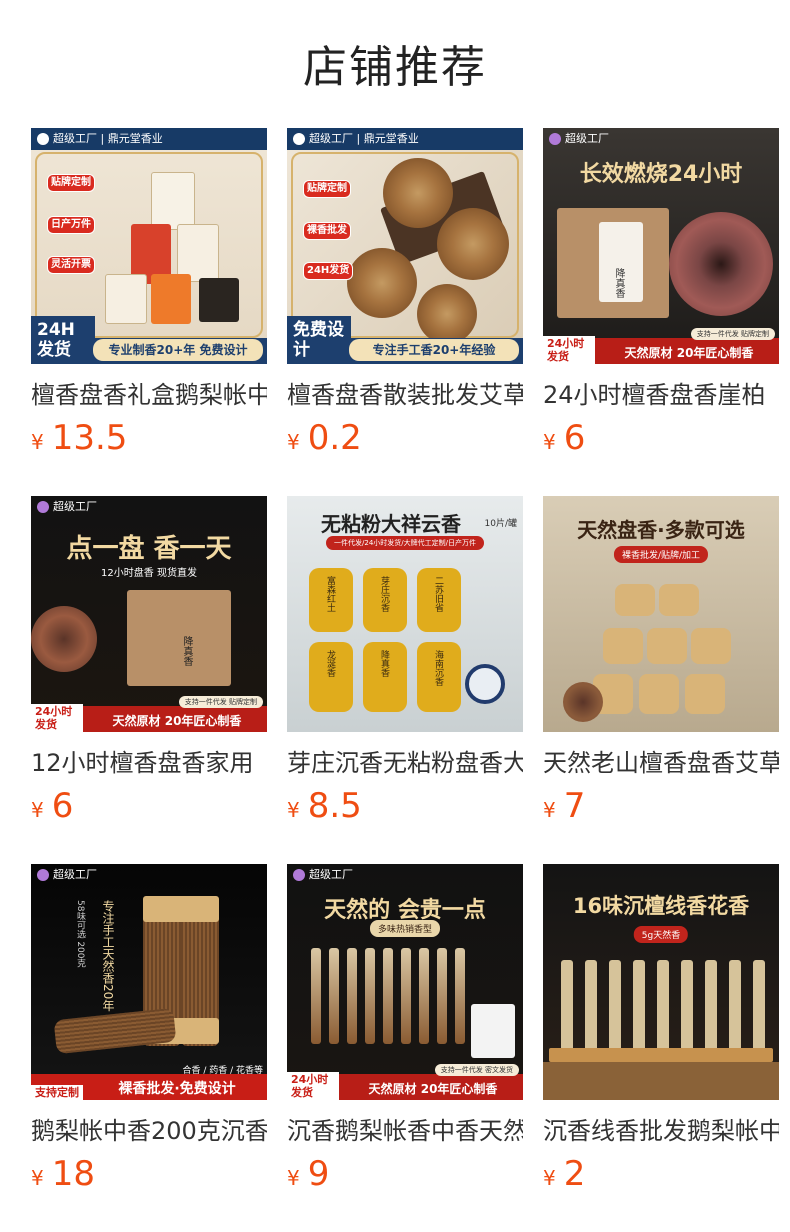  I want to click on price-value: 0.2, so click(334, 438).